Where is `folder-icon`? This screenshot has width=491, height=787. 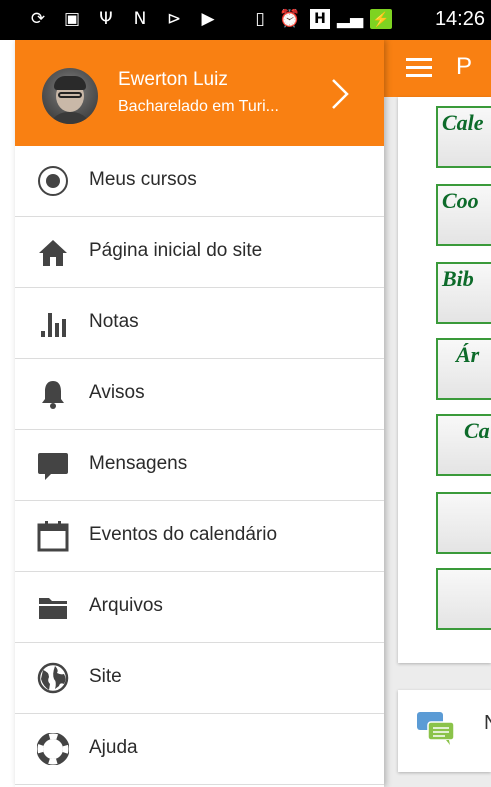 folder-icon is located at coordinates (53, 608).